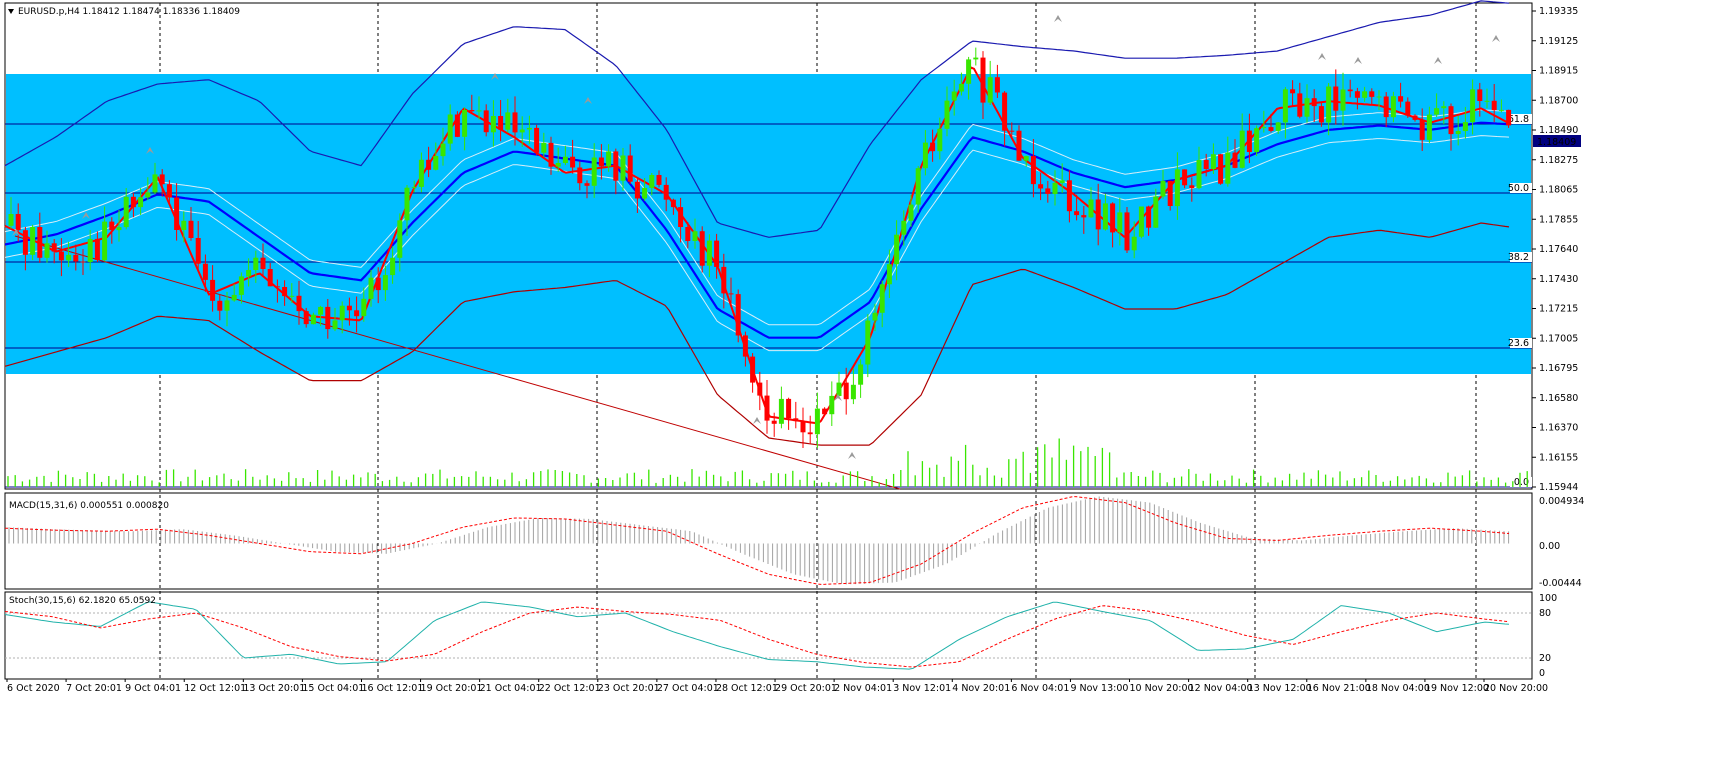 This screenshot has width=1716, height=769. What do you see at coordinates (1558, 338) in the screenshot?
I see `price-scale-label: 1.17005` at bounding box center [1558, 338].